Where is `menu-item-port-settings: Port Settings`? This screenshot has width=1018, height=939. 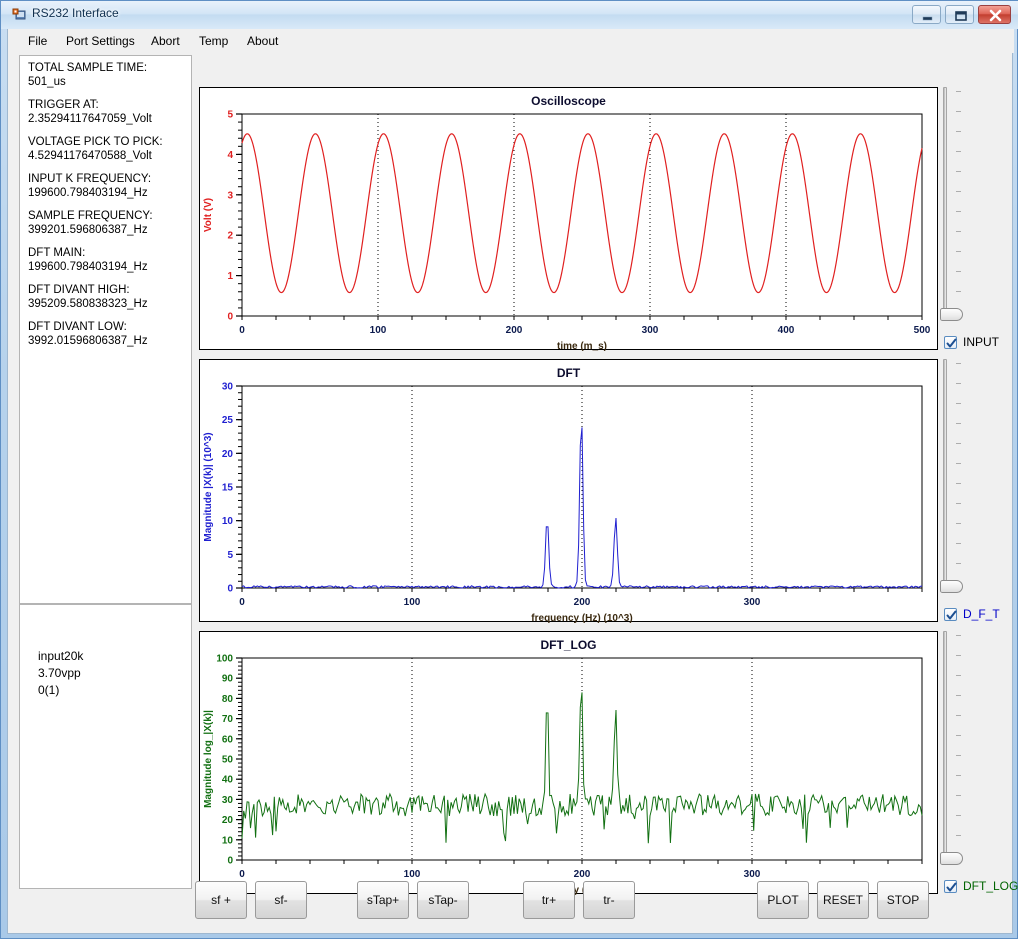 menu-item-port-settings: Port Settings is located at coordinates (100, 41).